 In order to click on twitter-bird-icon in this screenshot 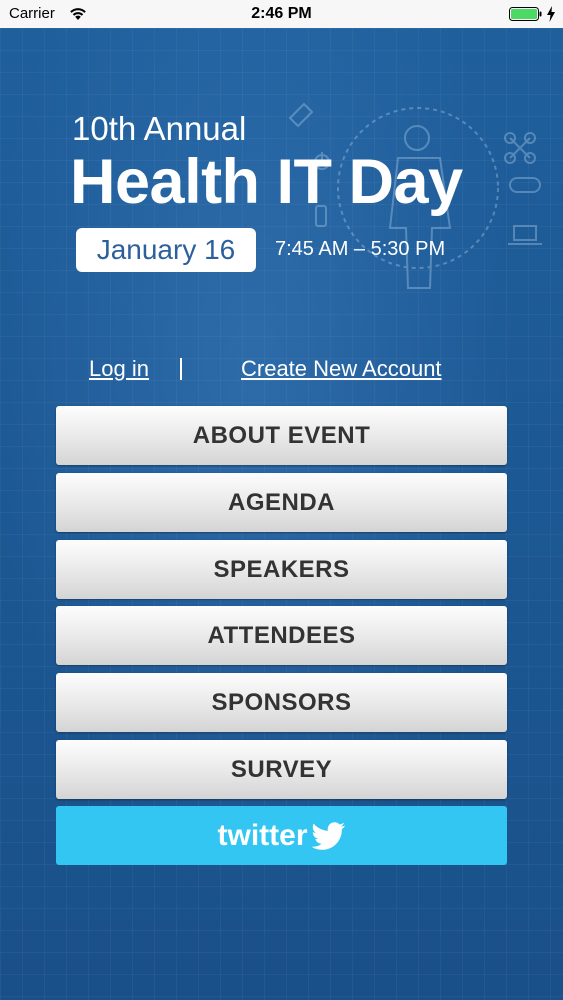, I will do `click(328, 835)`.